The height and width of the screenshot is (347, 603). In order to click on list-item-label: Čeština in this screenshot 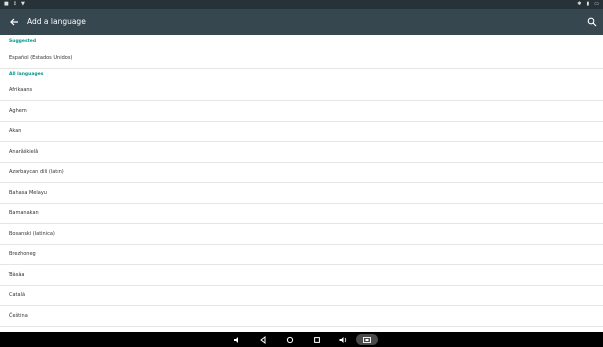, I will do `click(18, 316)`.